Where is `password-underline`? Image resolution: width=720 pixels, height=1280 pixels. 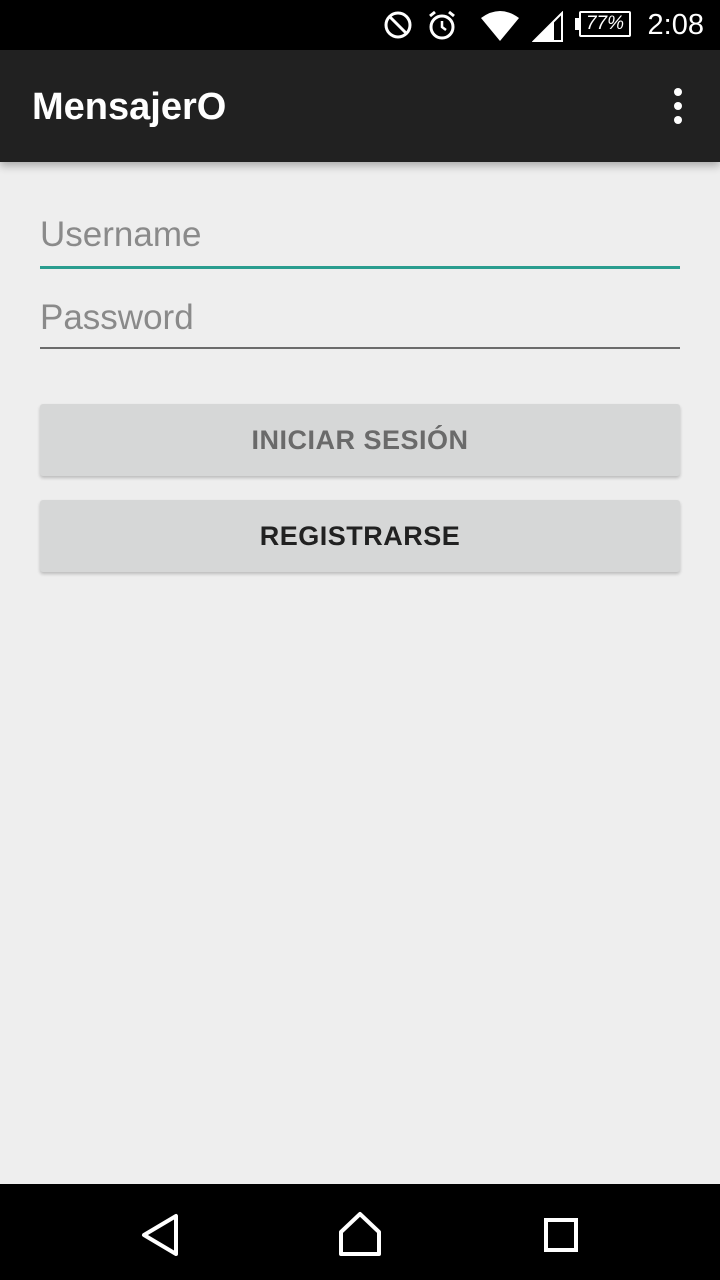 password-underline is located at coordinates (360, 348).